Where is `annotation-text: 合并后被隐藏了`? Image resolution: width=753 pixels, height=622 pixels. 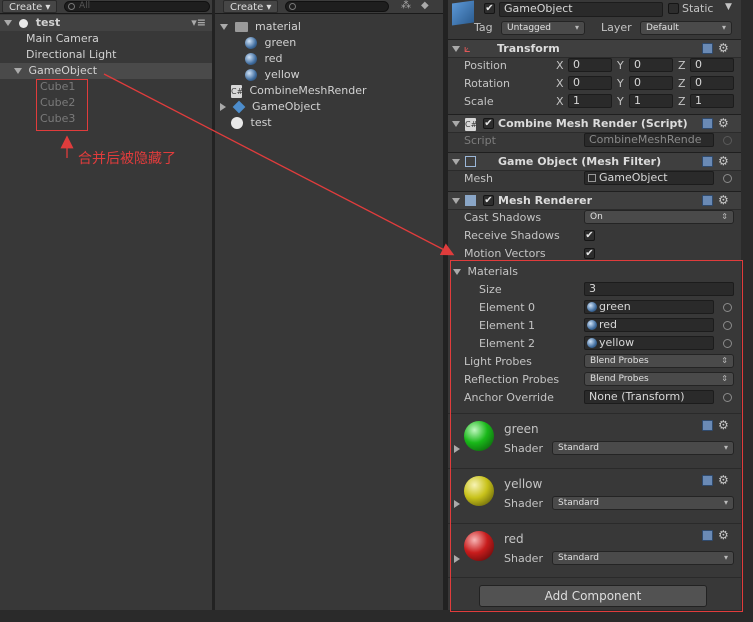 annotation-text: 合并后被隐藏了 is located at coordinates (127, 159).